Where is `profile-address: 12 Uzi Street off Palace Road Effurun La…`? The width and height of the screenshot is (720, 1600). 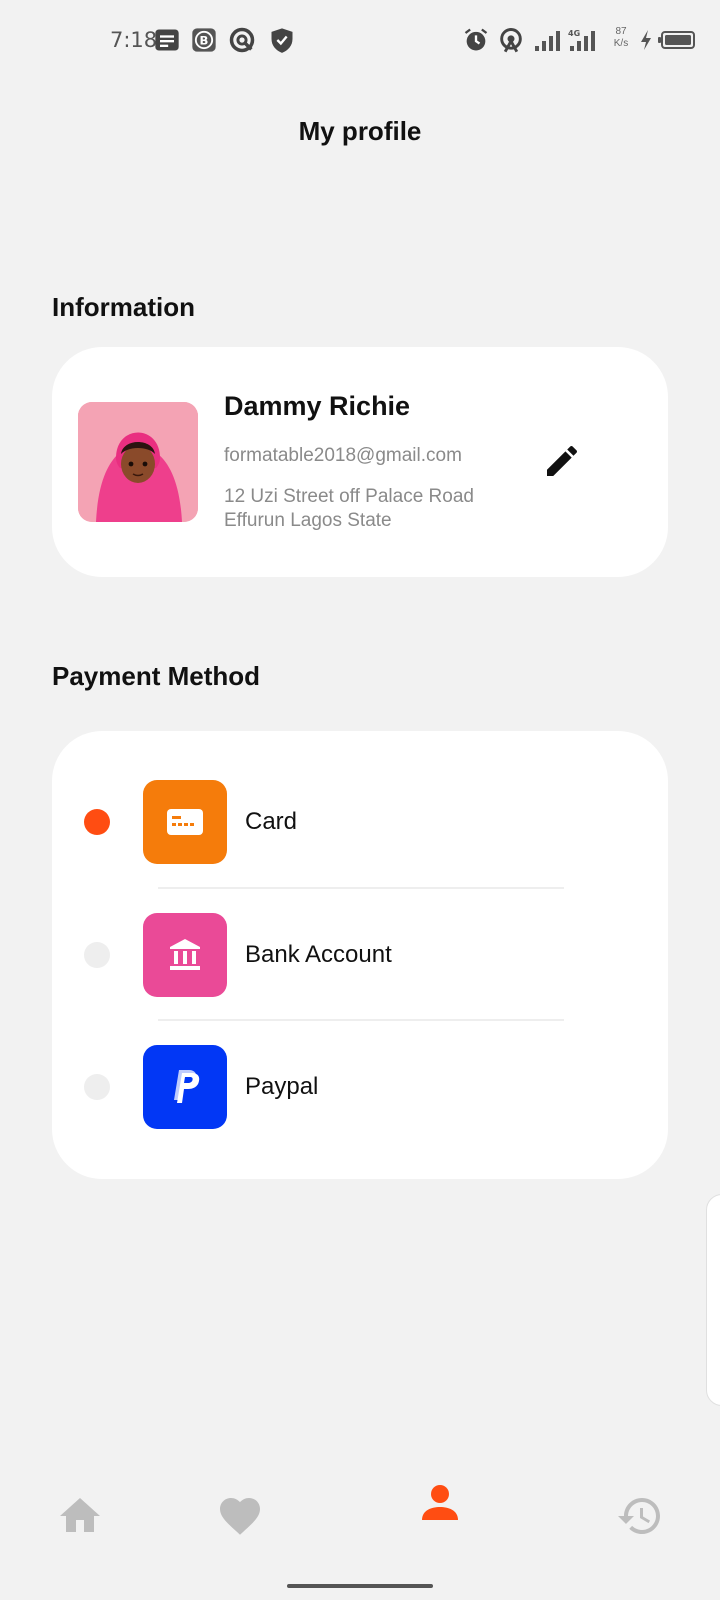
profile-address: 12 Uzi Street off Palace Road Effurun La… is located at coordinates (349, 508).